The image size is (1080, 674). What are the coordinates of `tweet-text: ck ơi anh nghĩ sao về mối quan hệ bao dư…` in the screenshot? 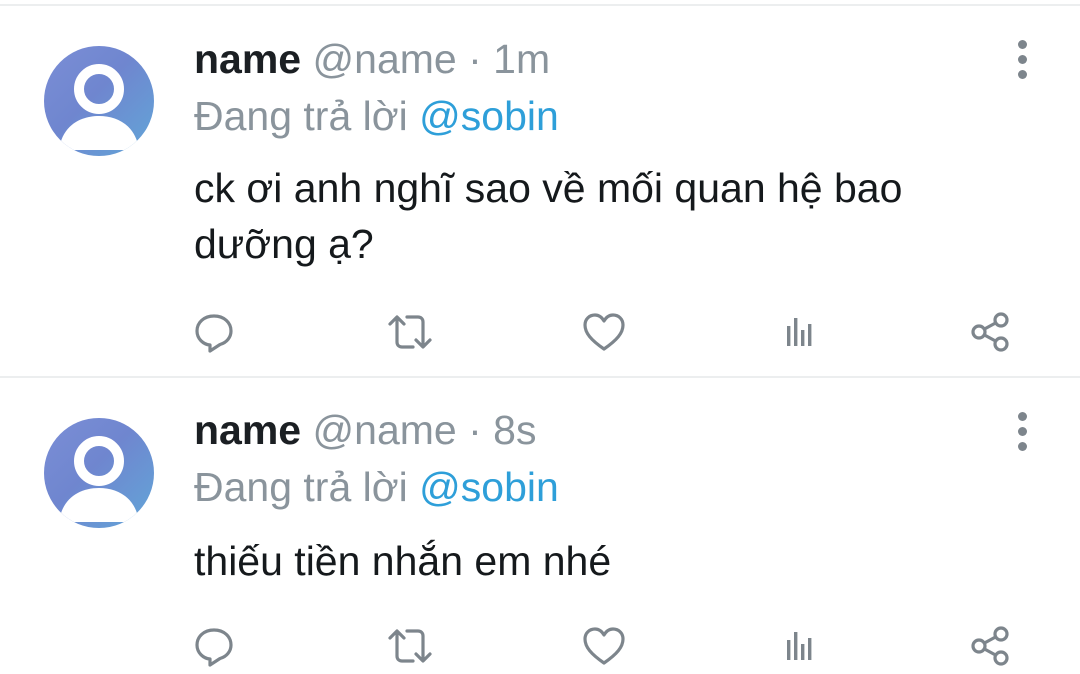 It's located at (548, 216).